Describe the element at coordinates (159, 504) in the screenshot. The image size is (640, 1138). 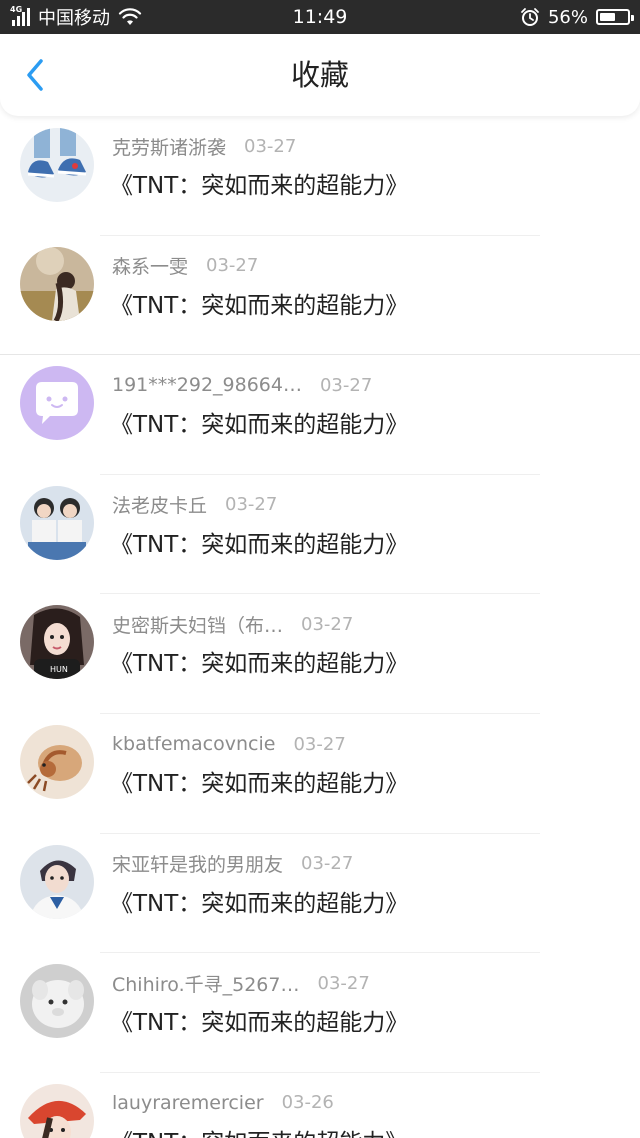
I see `username: 法老皮卡丘` at that location.